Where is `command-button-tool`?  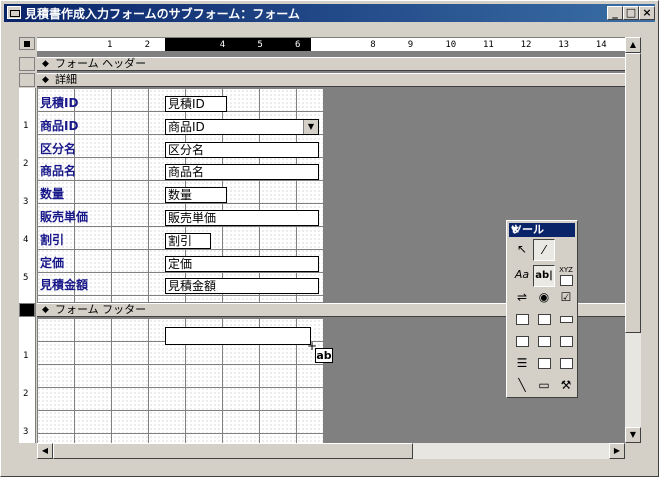 command-button-tool is located at coordinates (566, 320).